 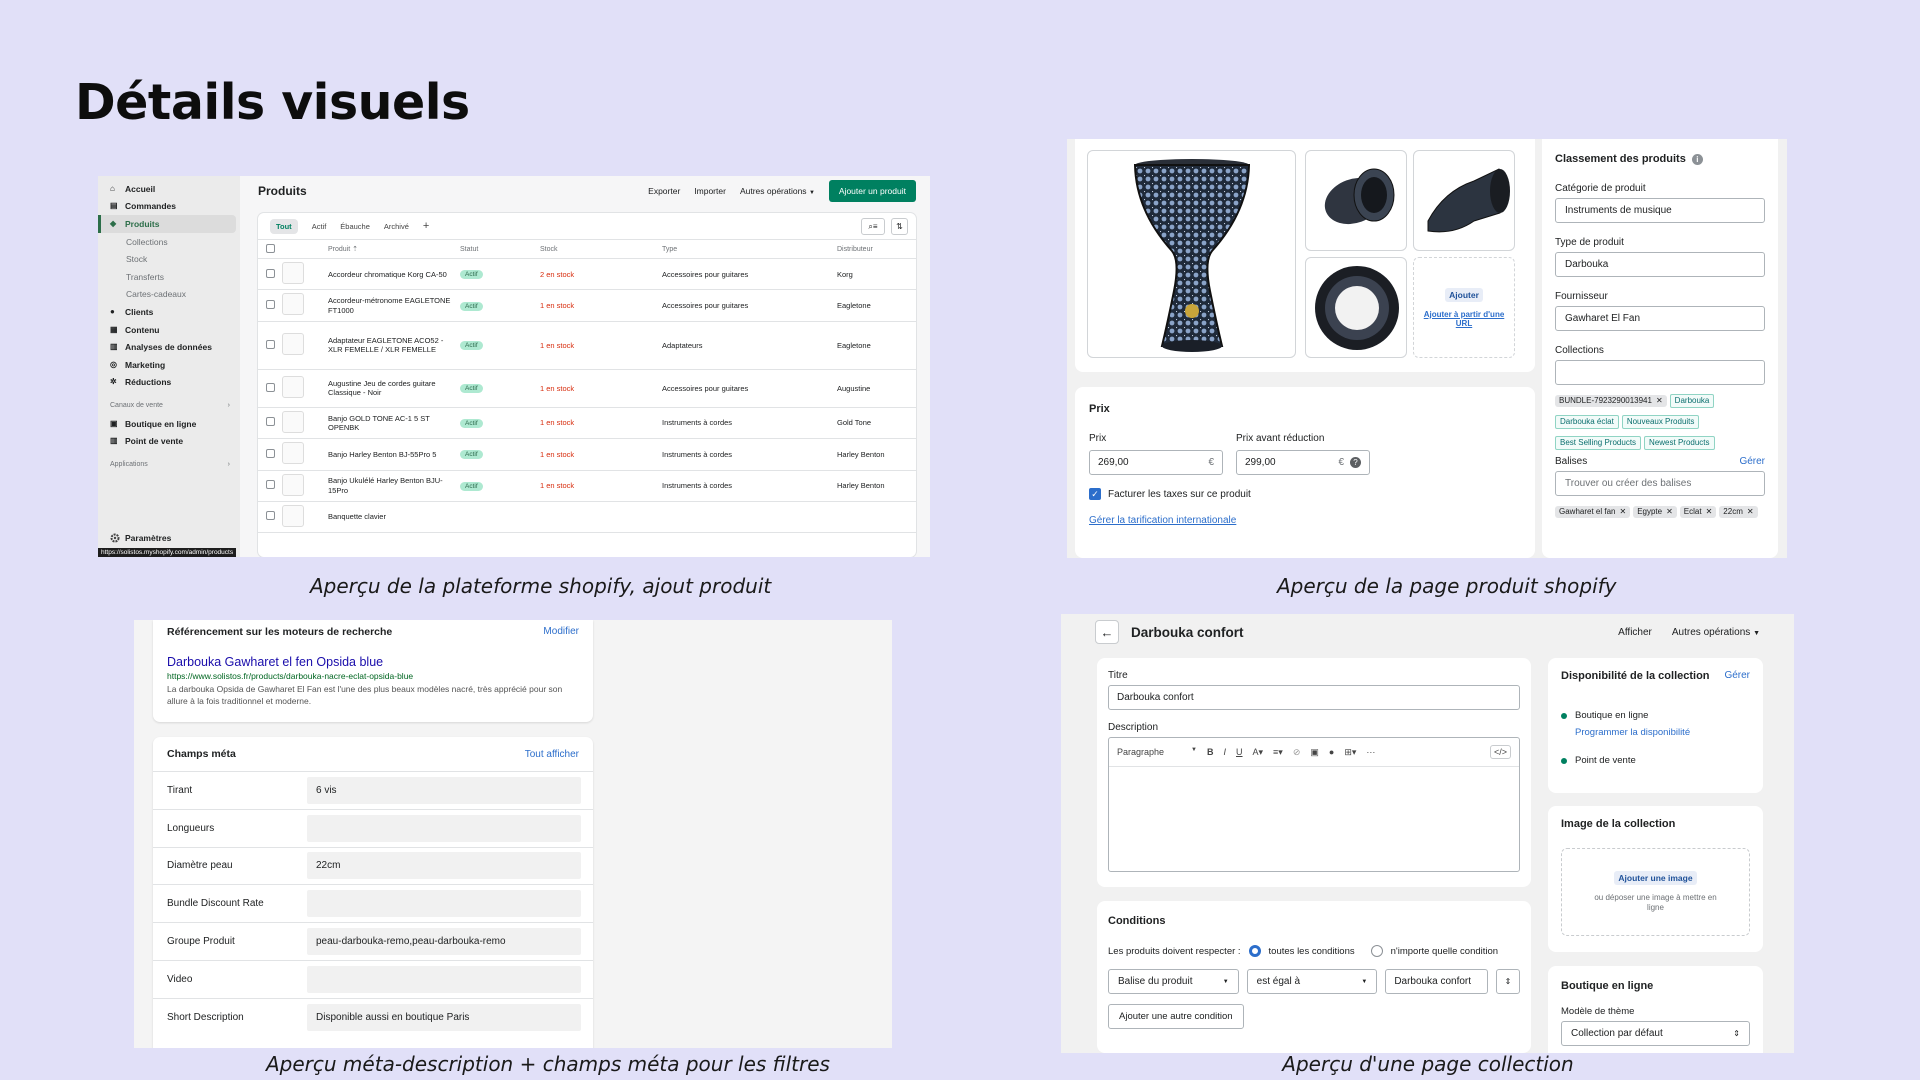 I want to click on manage-availability-link: Gérer, so click(x=1737, y=676).